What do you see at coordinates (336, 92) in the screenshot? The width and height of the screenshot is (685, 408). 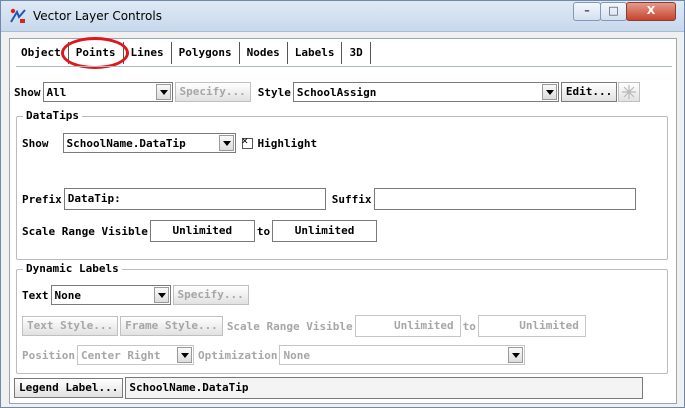 I see `style-select-value: SchoolAssign` at bounding box center [336, 92].